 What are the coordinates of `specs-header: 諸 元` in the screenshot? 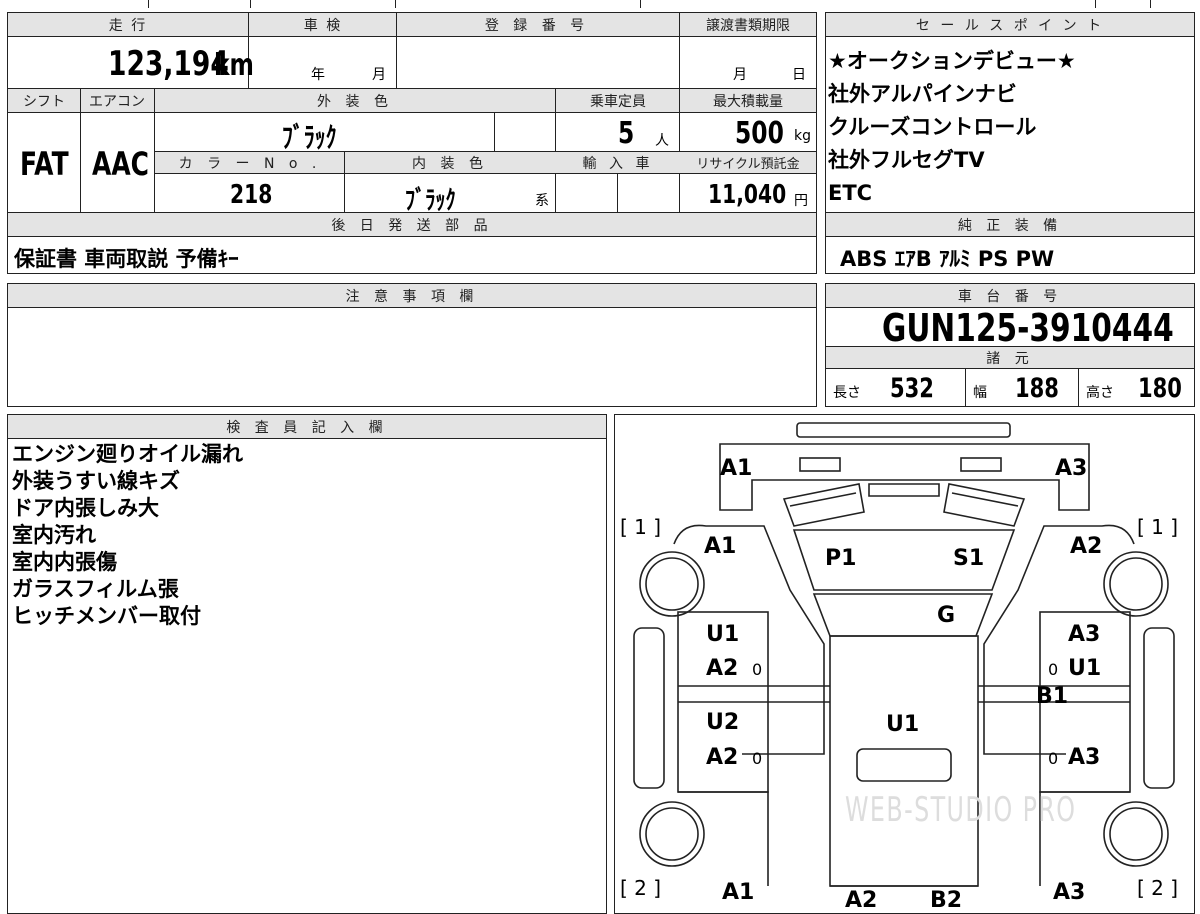 It's located at (1010, 359).